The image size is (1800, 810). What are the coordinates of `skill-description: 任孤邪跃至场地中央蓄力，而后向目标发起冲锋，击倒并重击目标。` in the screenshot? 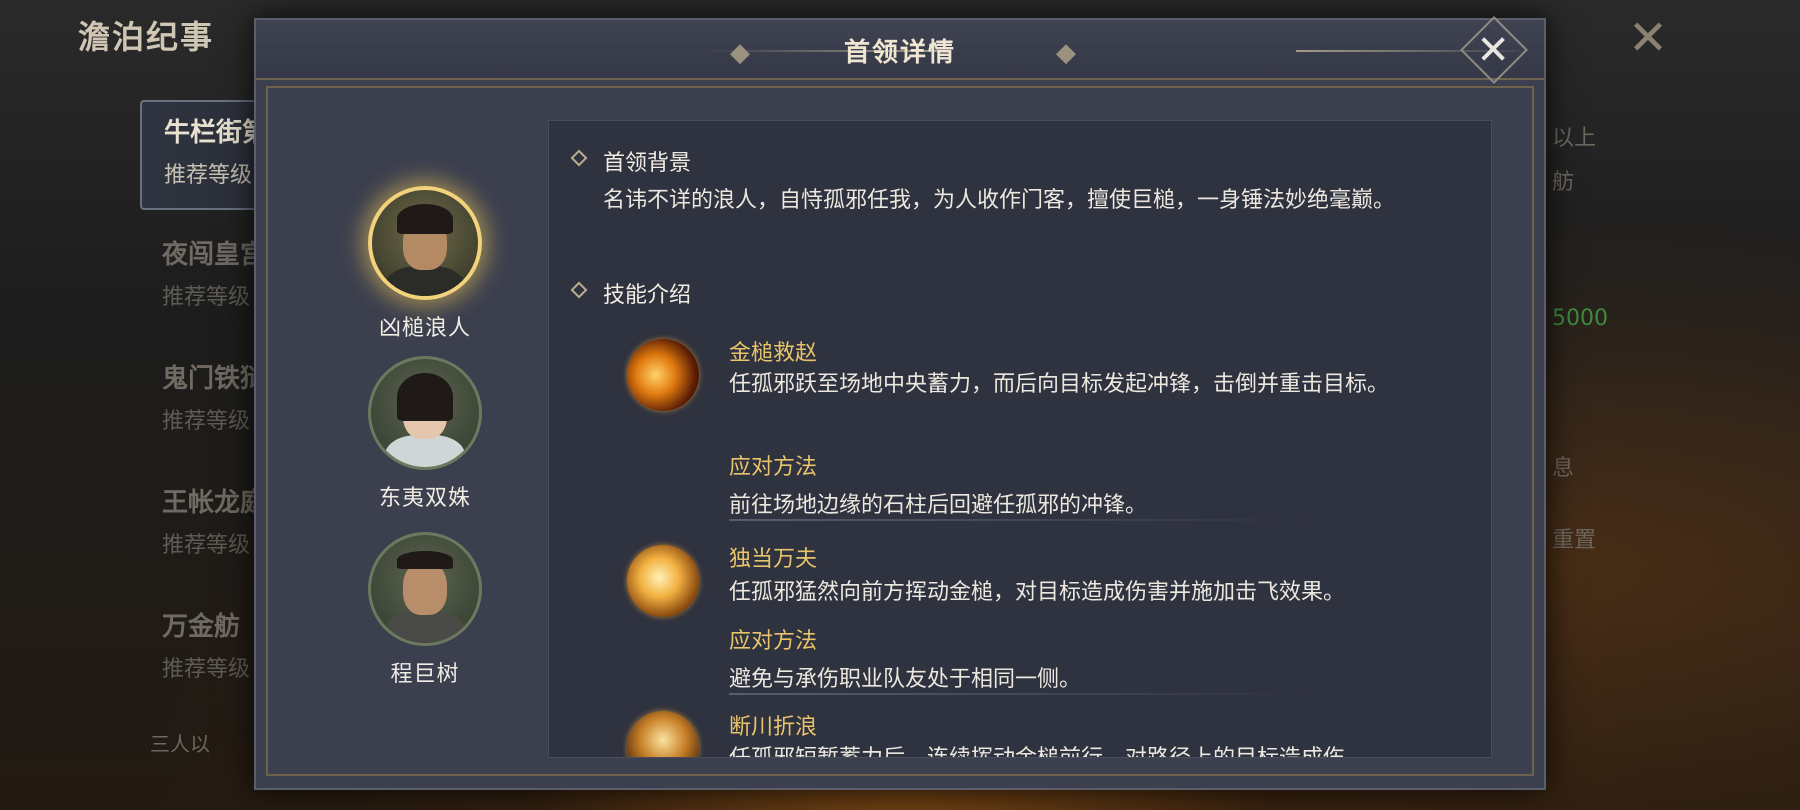 It's located at (1059, 384).